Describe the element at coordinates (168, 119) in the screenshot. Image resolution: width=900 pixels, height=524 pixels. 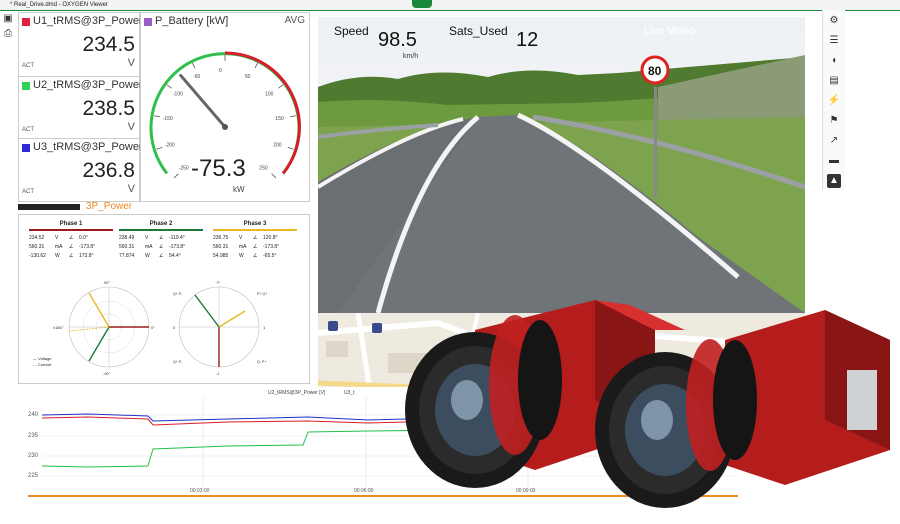
I see `gauge-tick-label: -150` at that location.